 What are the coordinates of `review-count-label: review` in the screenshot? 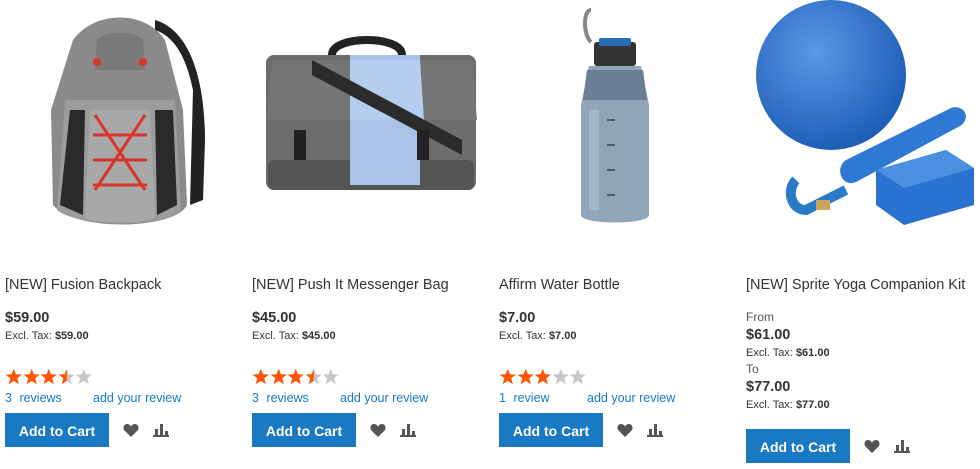 It's located at (531, 398).